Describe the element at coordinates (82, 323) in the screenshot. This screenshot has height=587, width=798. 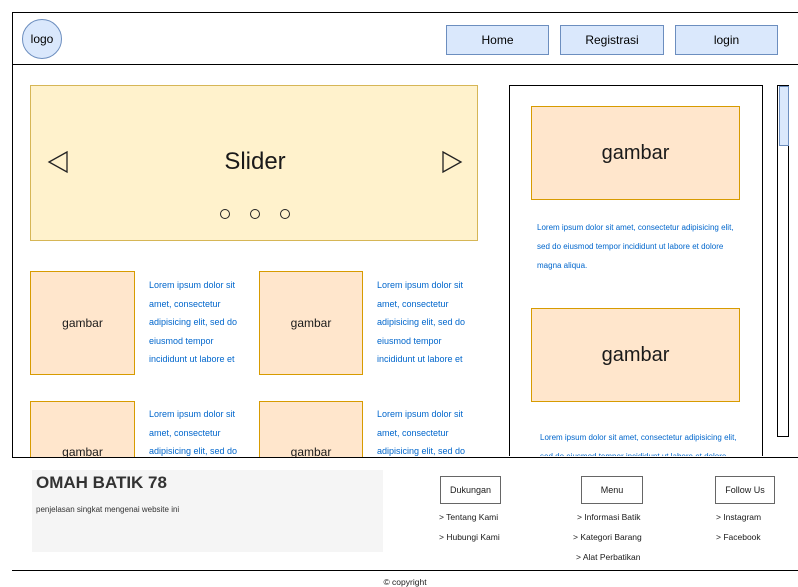
I see `grid-item-1-image: gambar` at that location.